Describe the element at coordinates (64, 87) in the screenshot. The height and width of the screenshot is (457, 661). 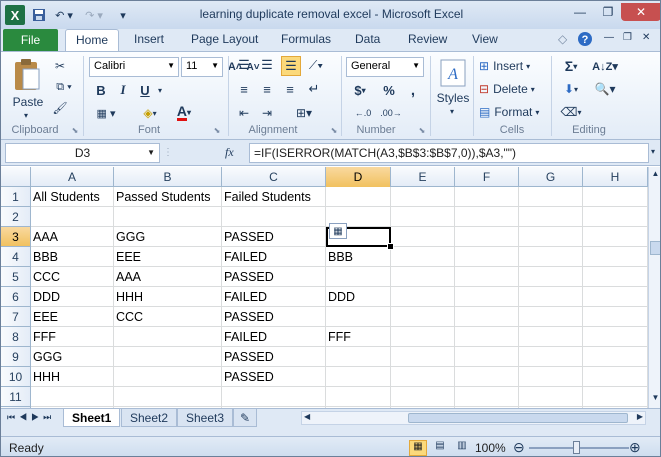
I see `copy-icon: ⧉ ▾` at that location.